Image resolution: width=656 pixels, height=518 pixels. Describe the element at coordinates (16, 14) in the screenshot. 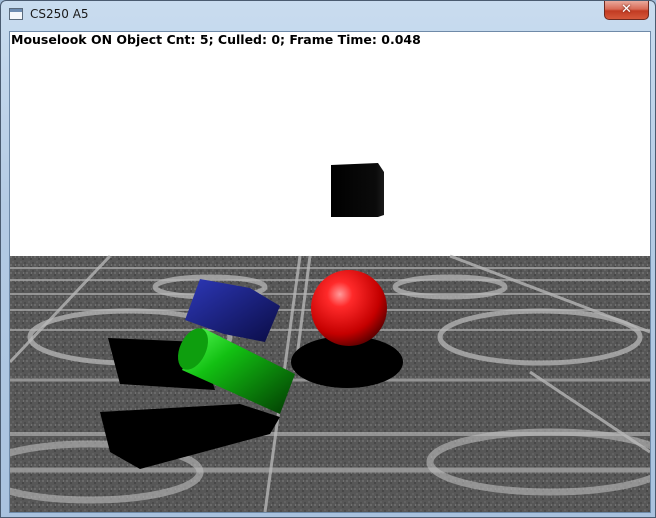

I see `app-window-icon` at that location.